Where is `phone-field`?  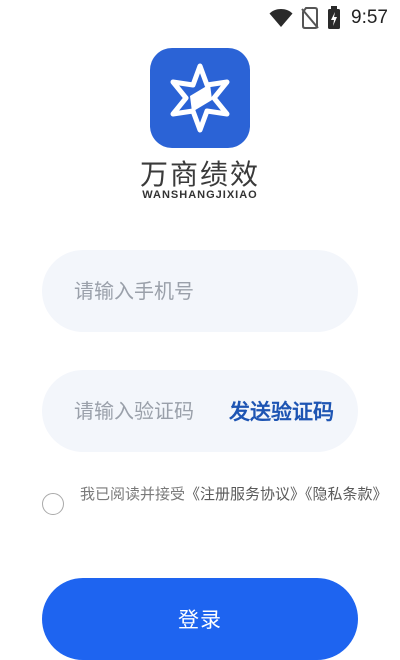 phone-field is located at coordinates (200, 291).